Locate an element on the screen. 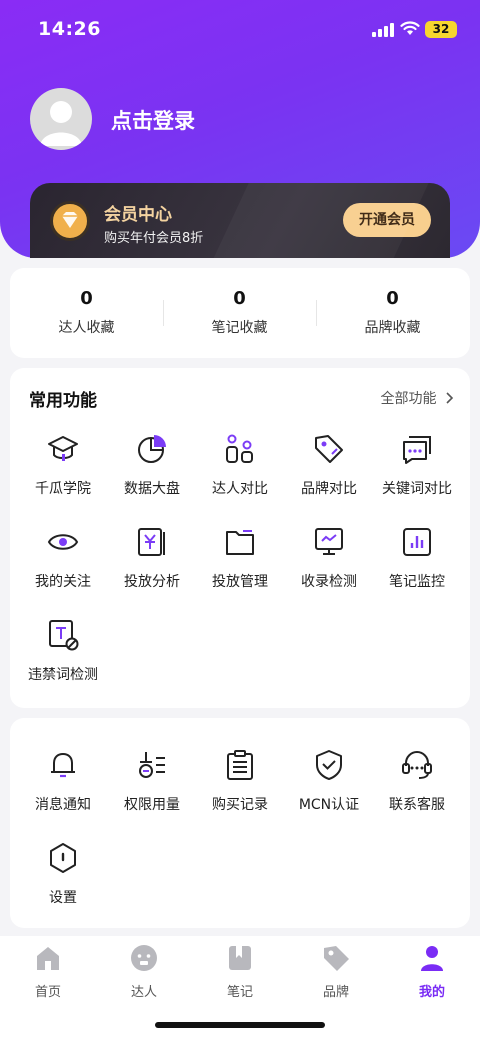  tool-label: 消息通知 is located at coordinates (63, 805).